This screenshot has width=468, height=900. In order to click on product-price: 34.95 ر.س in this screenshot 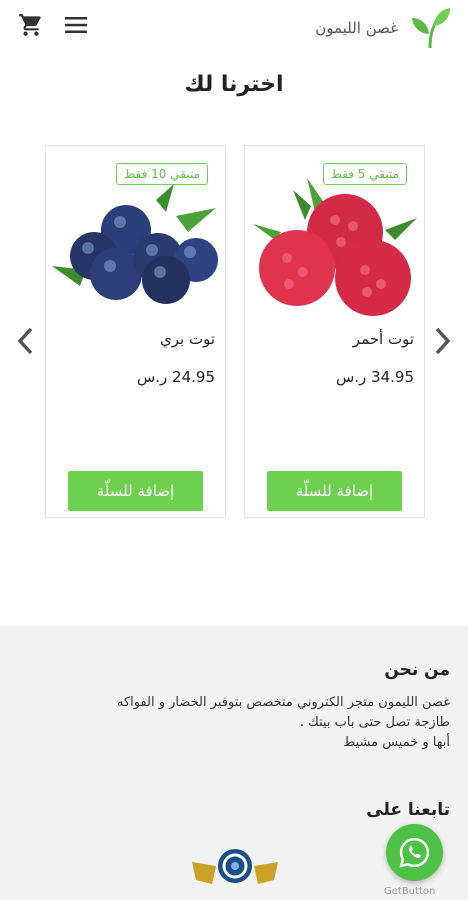, I will do `click(374, 377)`.